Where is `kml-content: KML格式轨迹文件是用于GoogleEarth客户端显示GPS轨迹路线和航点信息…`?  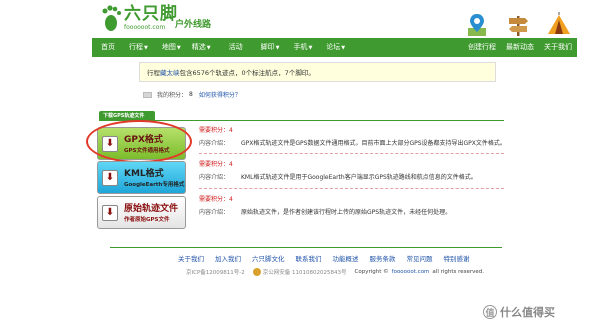 kml-content: KML格式轨迹文件是用于GoogleEarth客户端显示GPS轨迹路线和航点信息… is located at coordinates (359, 177).